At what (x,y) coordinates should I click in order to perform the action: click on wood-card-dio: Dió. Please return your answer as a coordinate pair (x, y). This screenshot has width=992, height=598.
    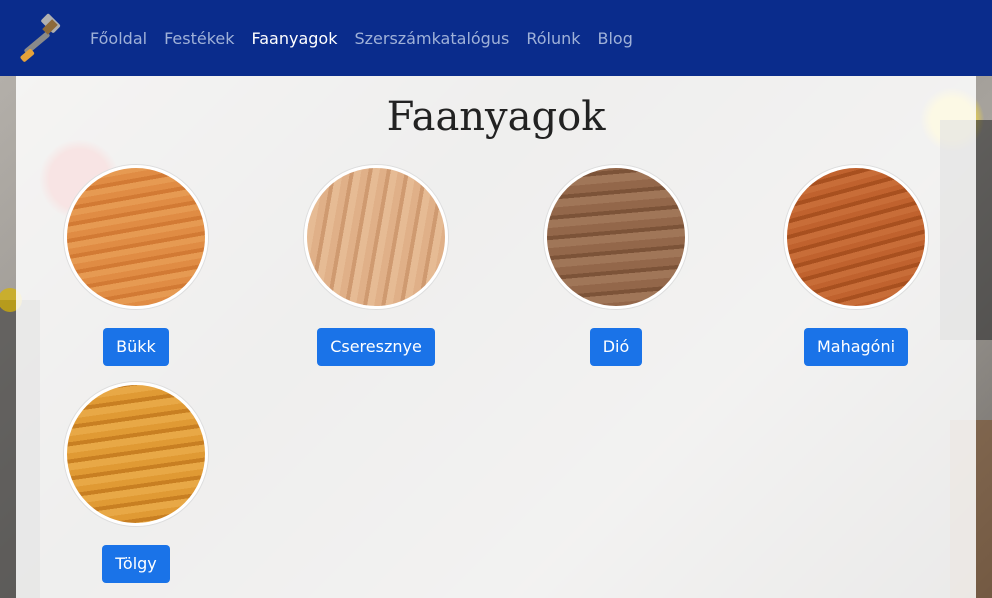
    Looking at the image, I should click on (616, 265).